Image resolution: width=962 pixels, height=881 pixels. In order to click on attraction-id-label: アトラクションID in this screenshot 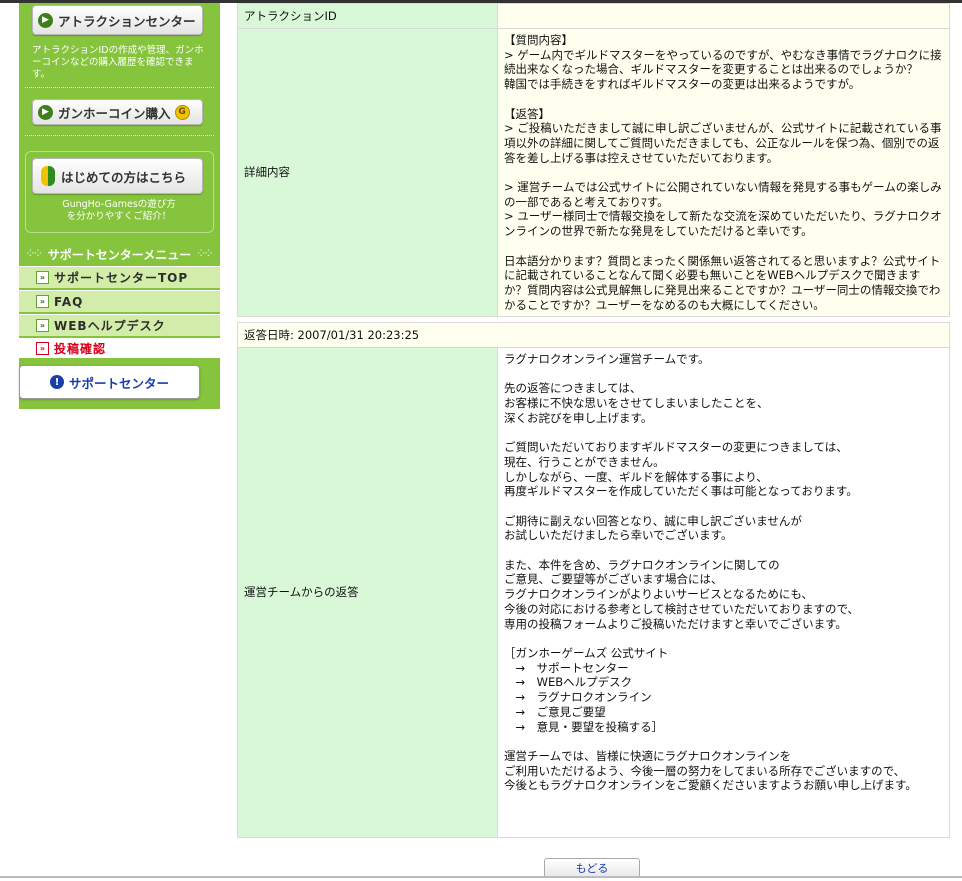, I will do `click(367, 16)`.